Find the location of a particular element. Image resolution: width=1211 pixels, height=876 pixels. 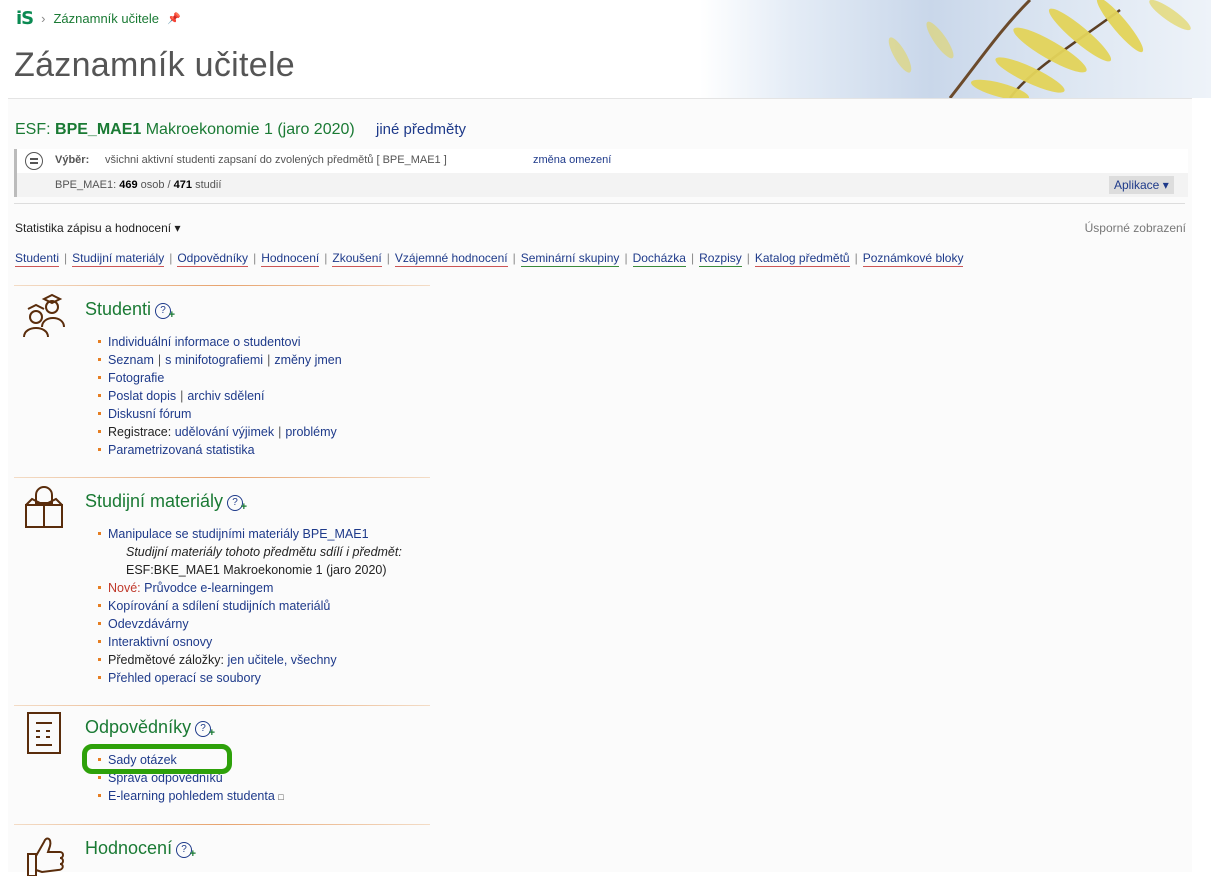

students-icon is located at coordinates (44, 315).